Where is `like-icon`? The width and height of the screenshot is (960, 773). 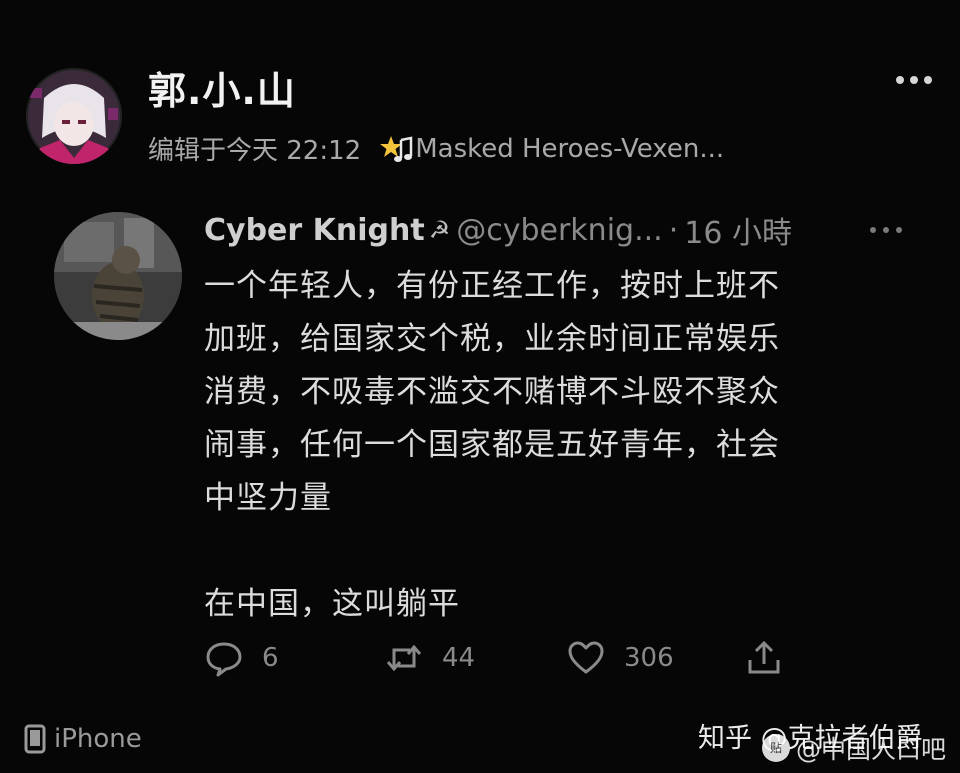
like-icon is located at coordinates (586, 657).